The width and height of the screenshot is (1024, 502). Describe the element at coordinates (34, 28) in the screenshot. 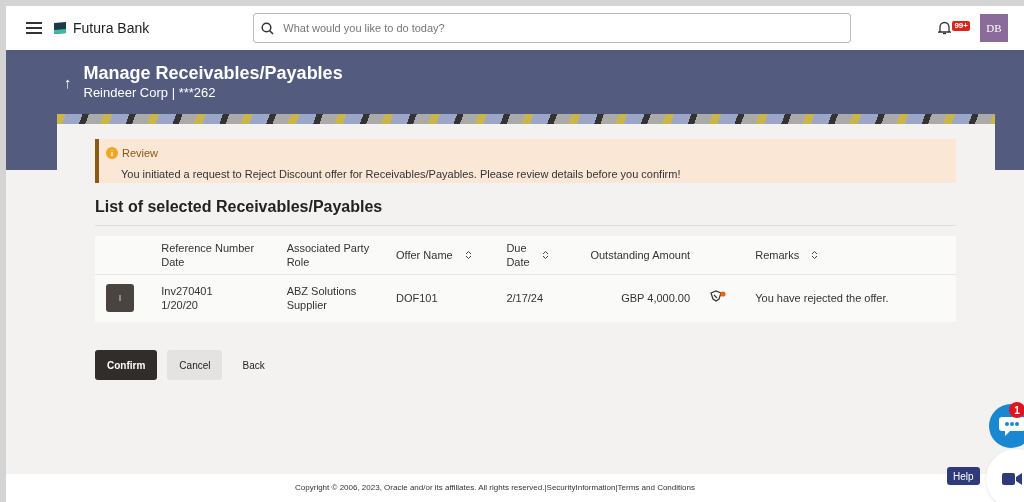

I see `menu-icon` at that location.